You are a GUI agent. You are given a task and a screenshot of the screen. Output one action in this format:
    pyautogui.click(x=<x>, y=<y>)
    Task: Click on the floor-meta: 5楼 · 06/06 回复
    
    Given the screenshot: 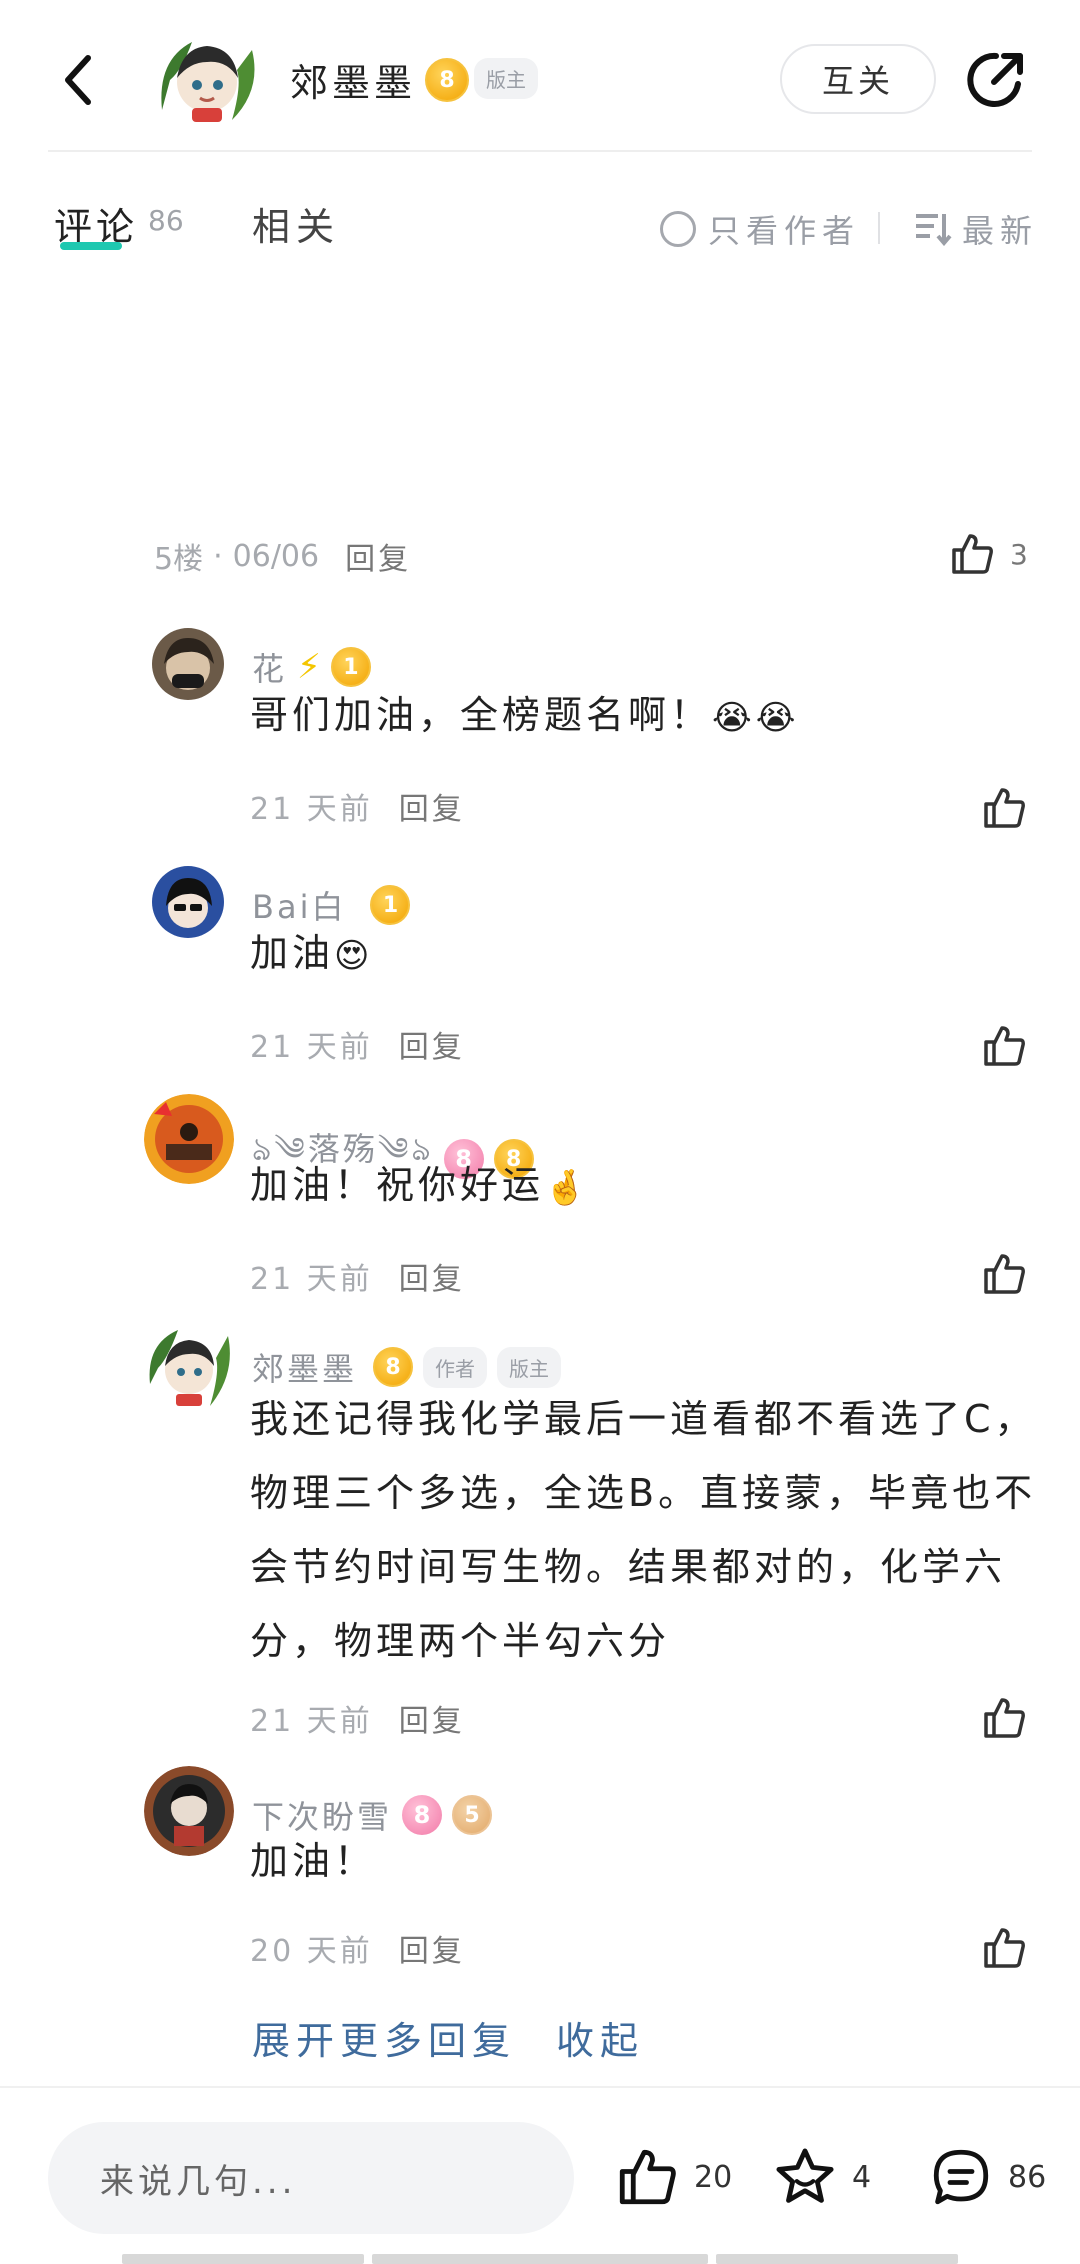 What is the action you would take?
    pyautogui.click(x=282, y=556)
    